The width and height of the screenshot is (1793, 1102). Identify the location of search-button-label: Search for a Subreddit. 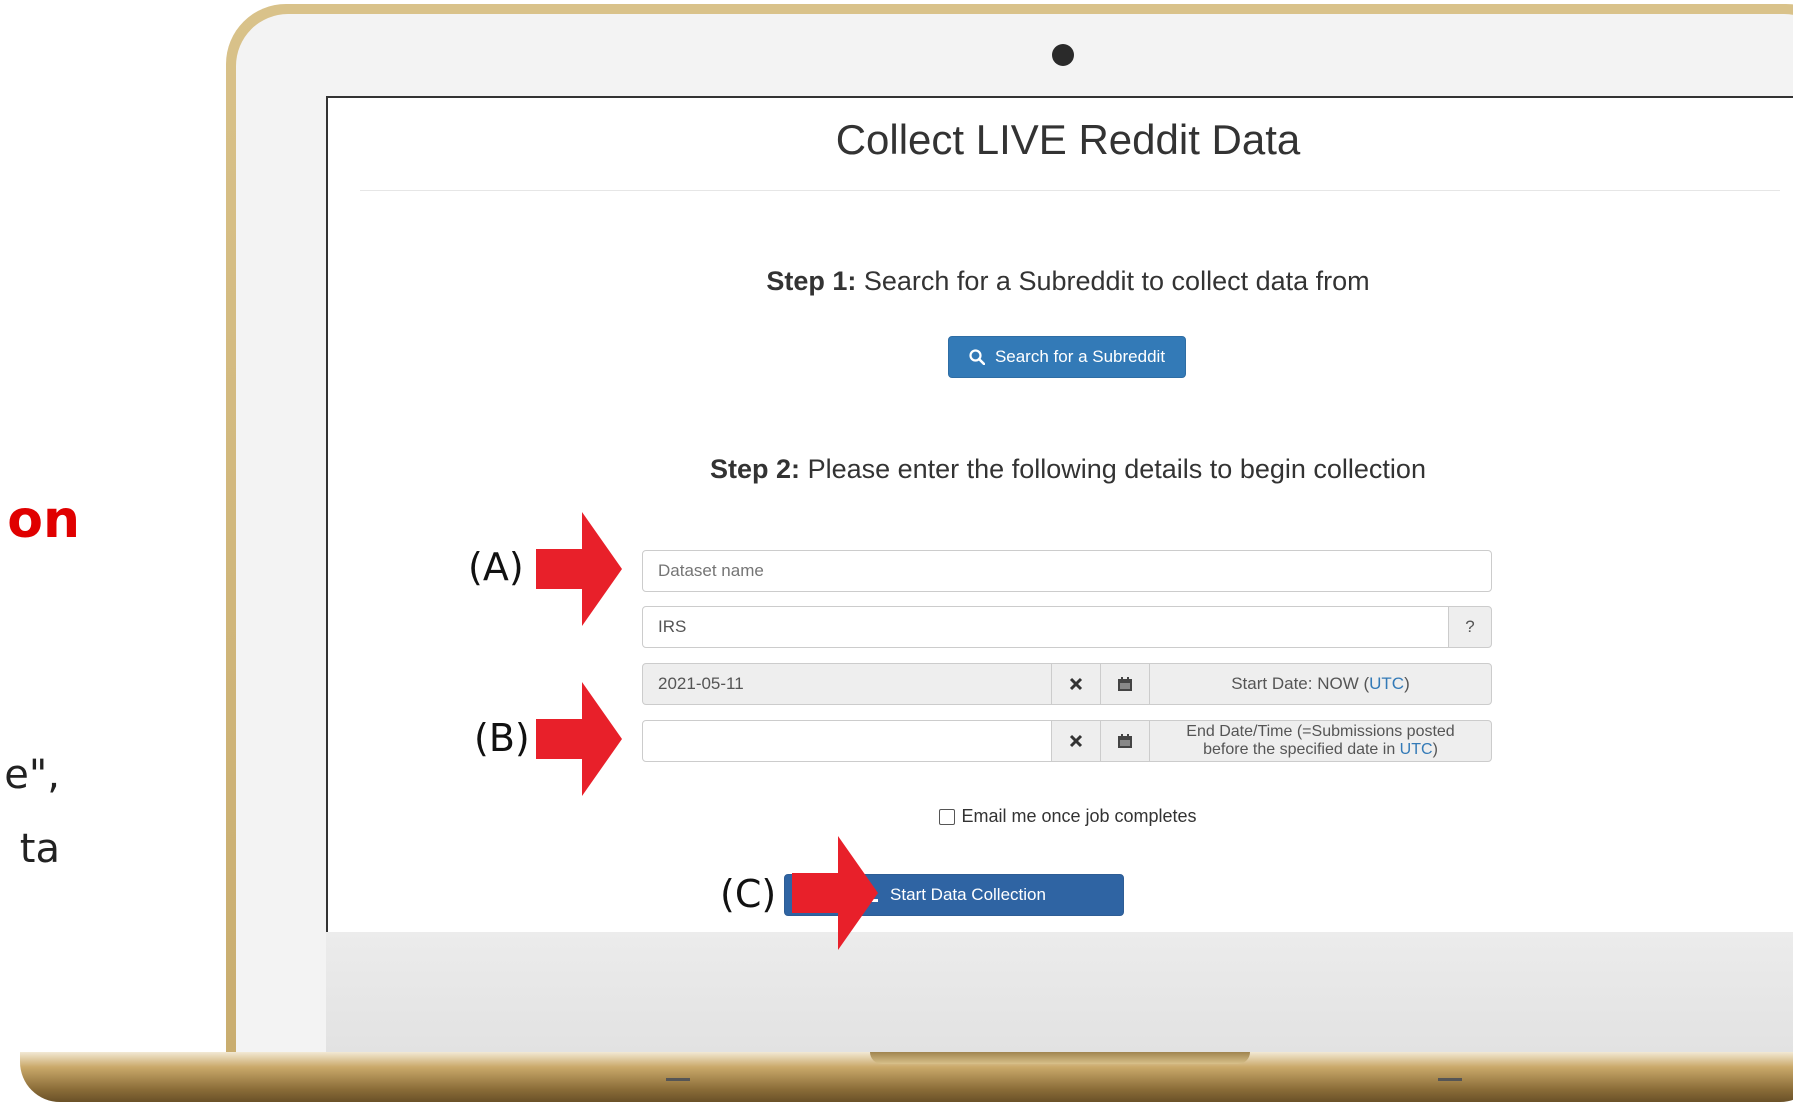
(1080, 356).